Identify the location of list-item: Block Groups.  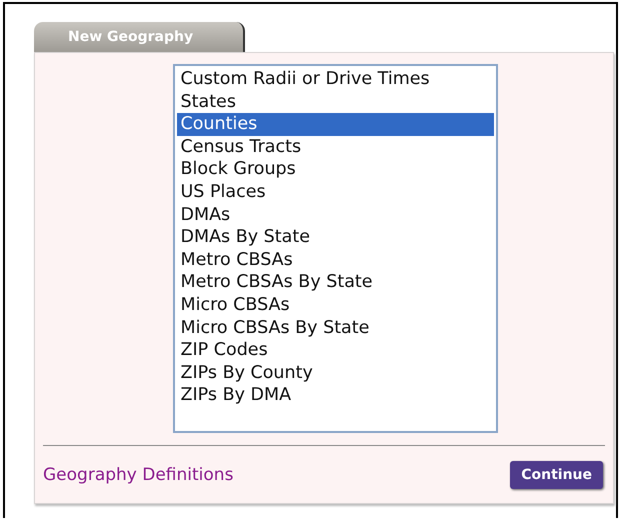
(335, 169).